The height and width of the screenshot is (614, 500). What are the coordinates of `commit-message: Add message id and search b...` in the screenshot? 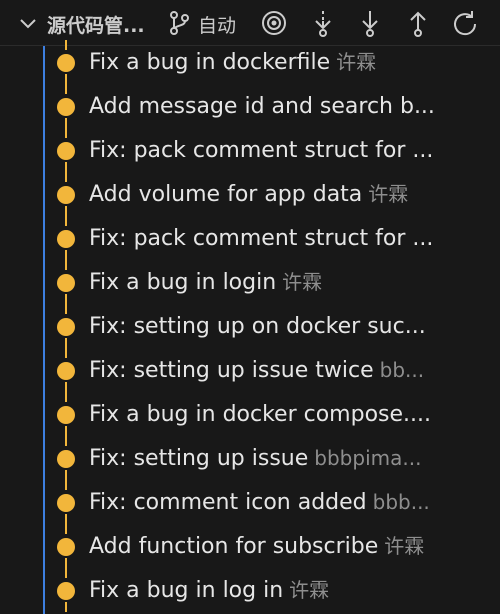 It's located at (262, 106).